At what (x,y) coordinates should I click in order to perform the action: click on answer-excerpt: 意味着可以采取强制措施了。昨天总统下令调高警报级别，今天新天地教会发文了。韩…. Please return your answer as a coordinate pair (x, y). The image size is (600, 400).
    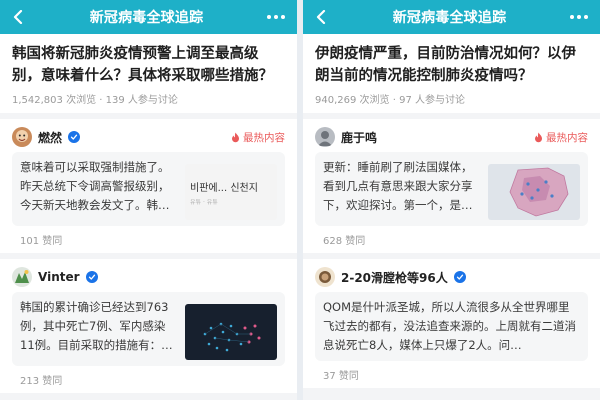
    Looking at the image, I should click on (98, 186).